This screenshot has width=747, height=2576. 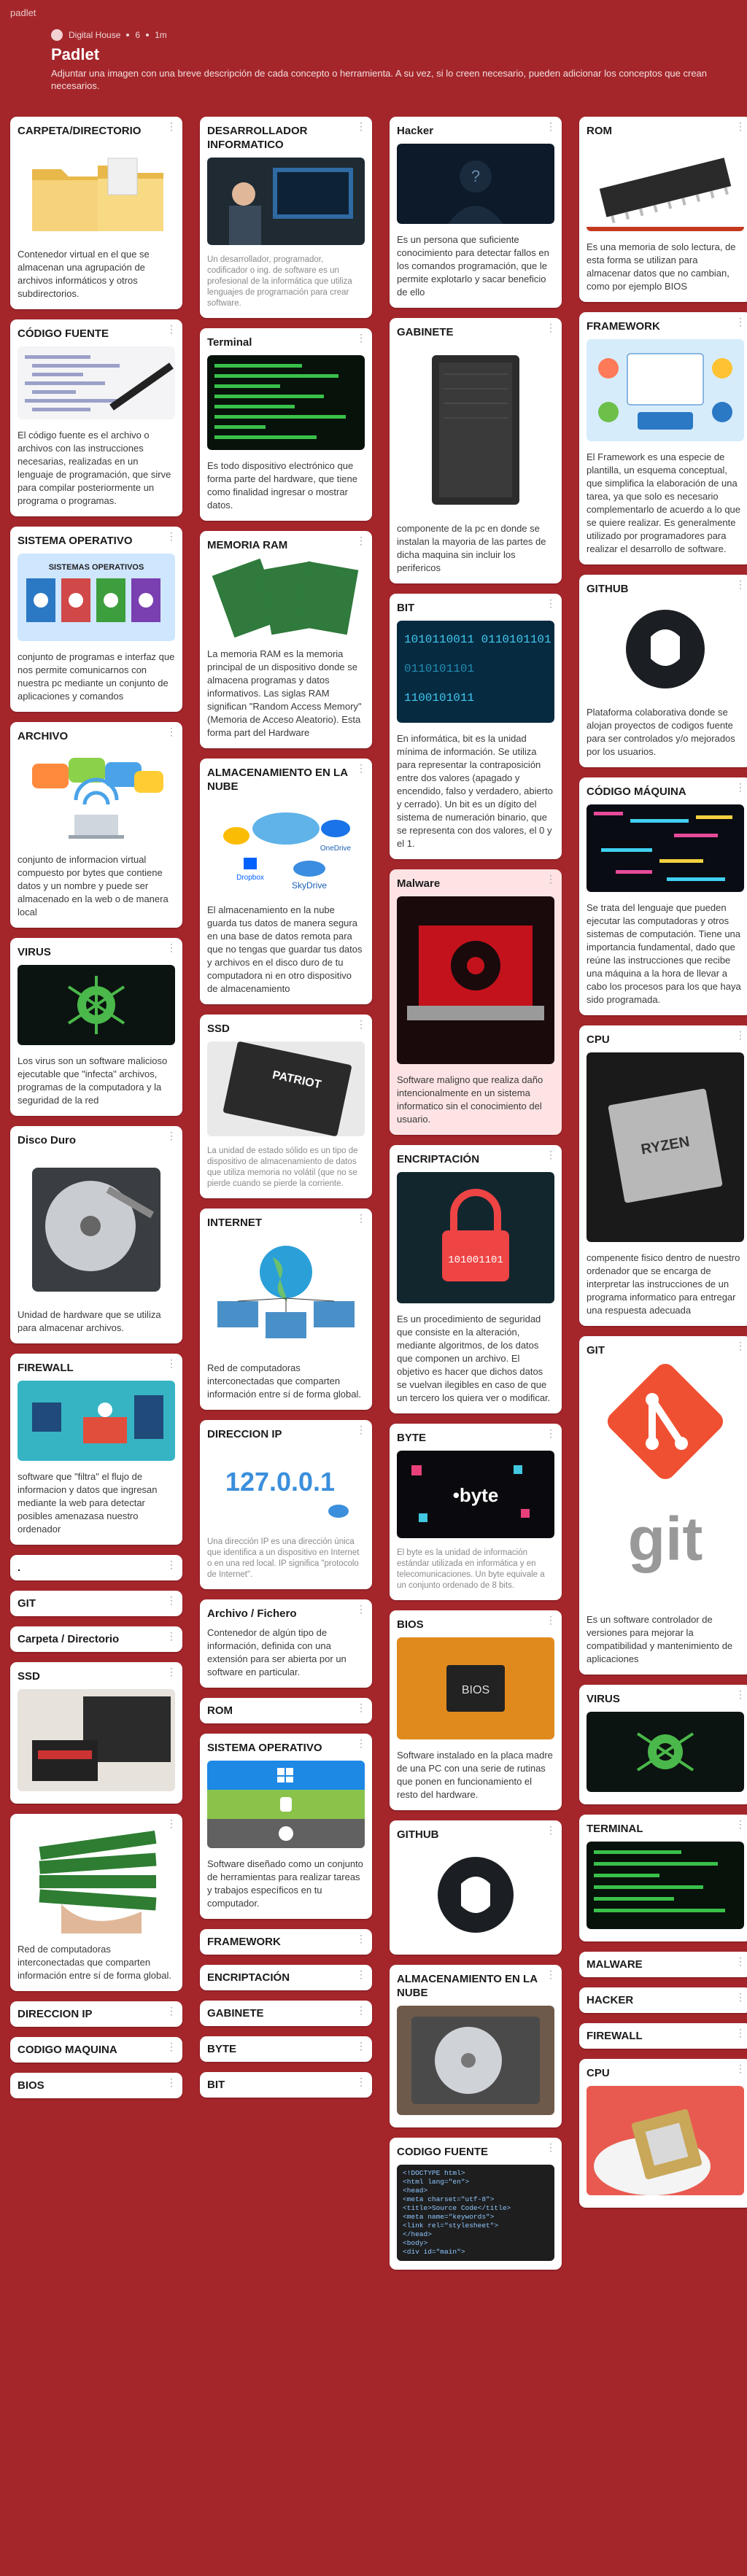 I want to click on post-card: GABINETE ⋮, so click(x=286, y=2014).